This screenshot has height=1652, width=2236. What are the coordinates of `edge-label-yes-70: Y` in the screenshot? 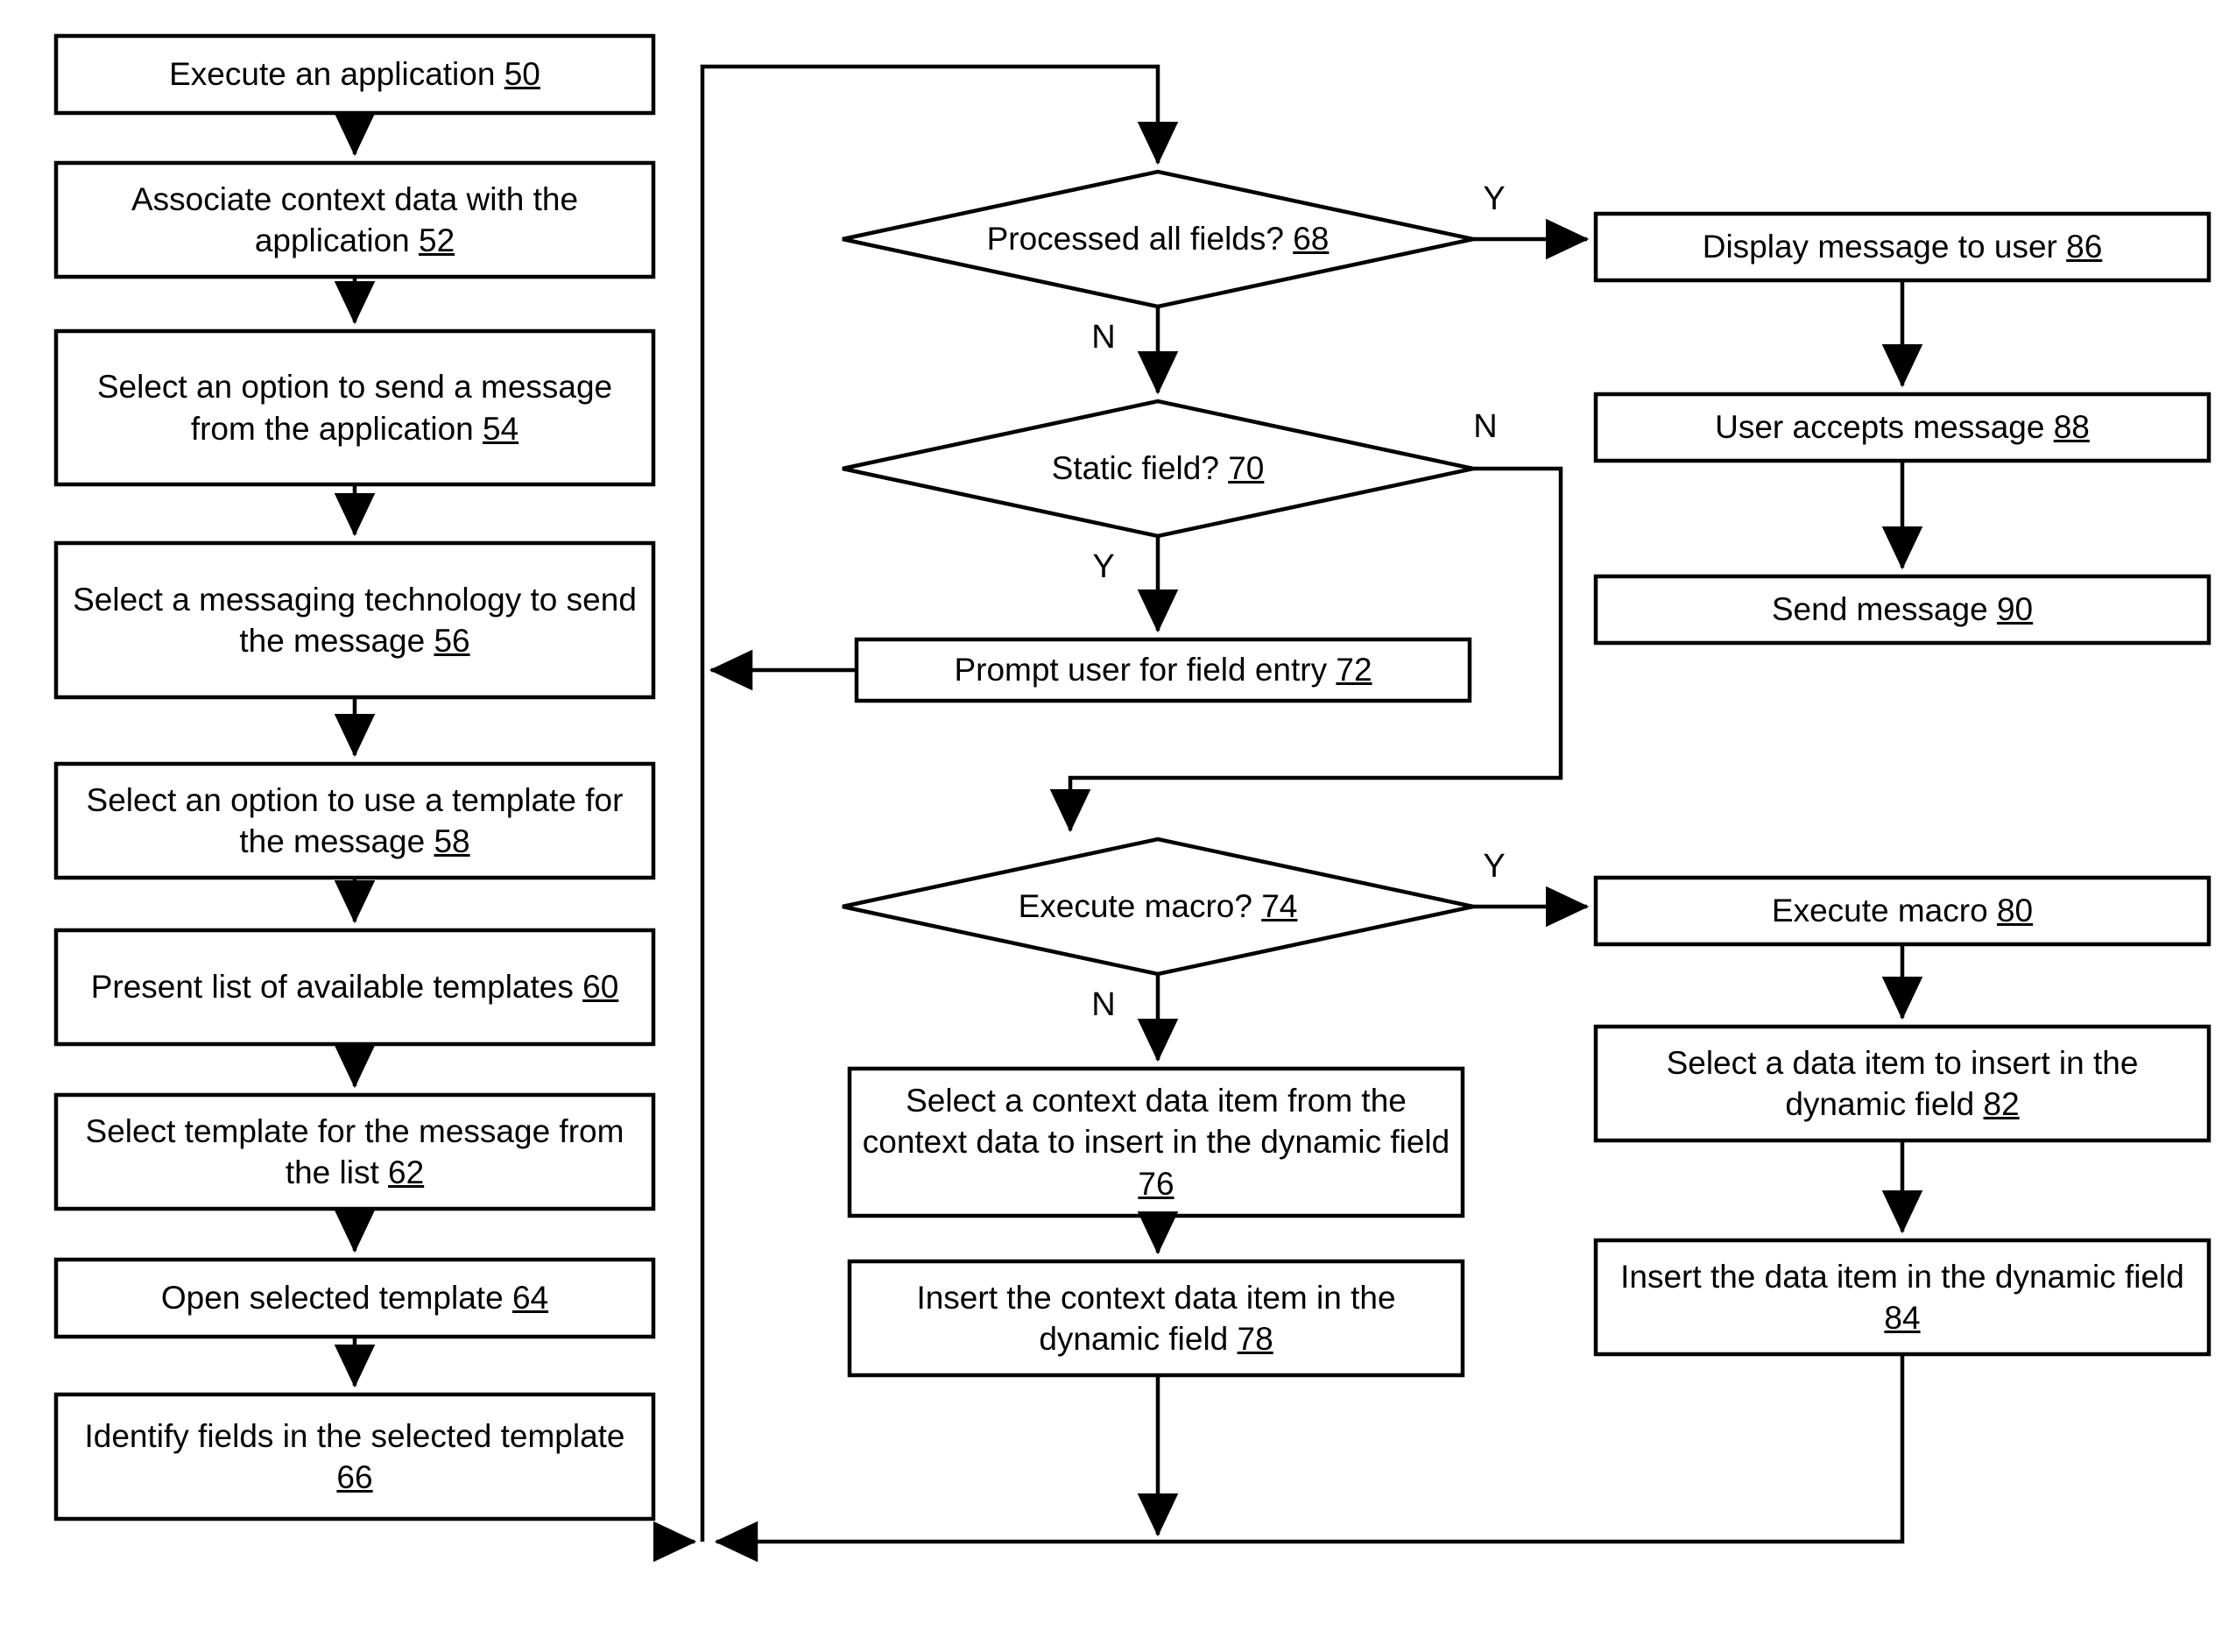 It's located at (1103, 566).